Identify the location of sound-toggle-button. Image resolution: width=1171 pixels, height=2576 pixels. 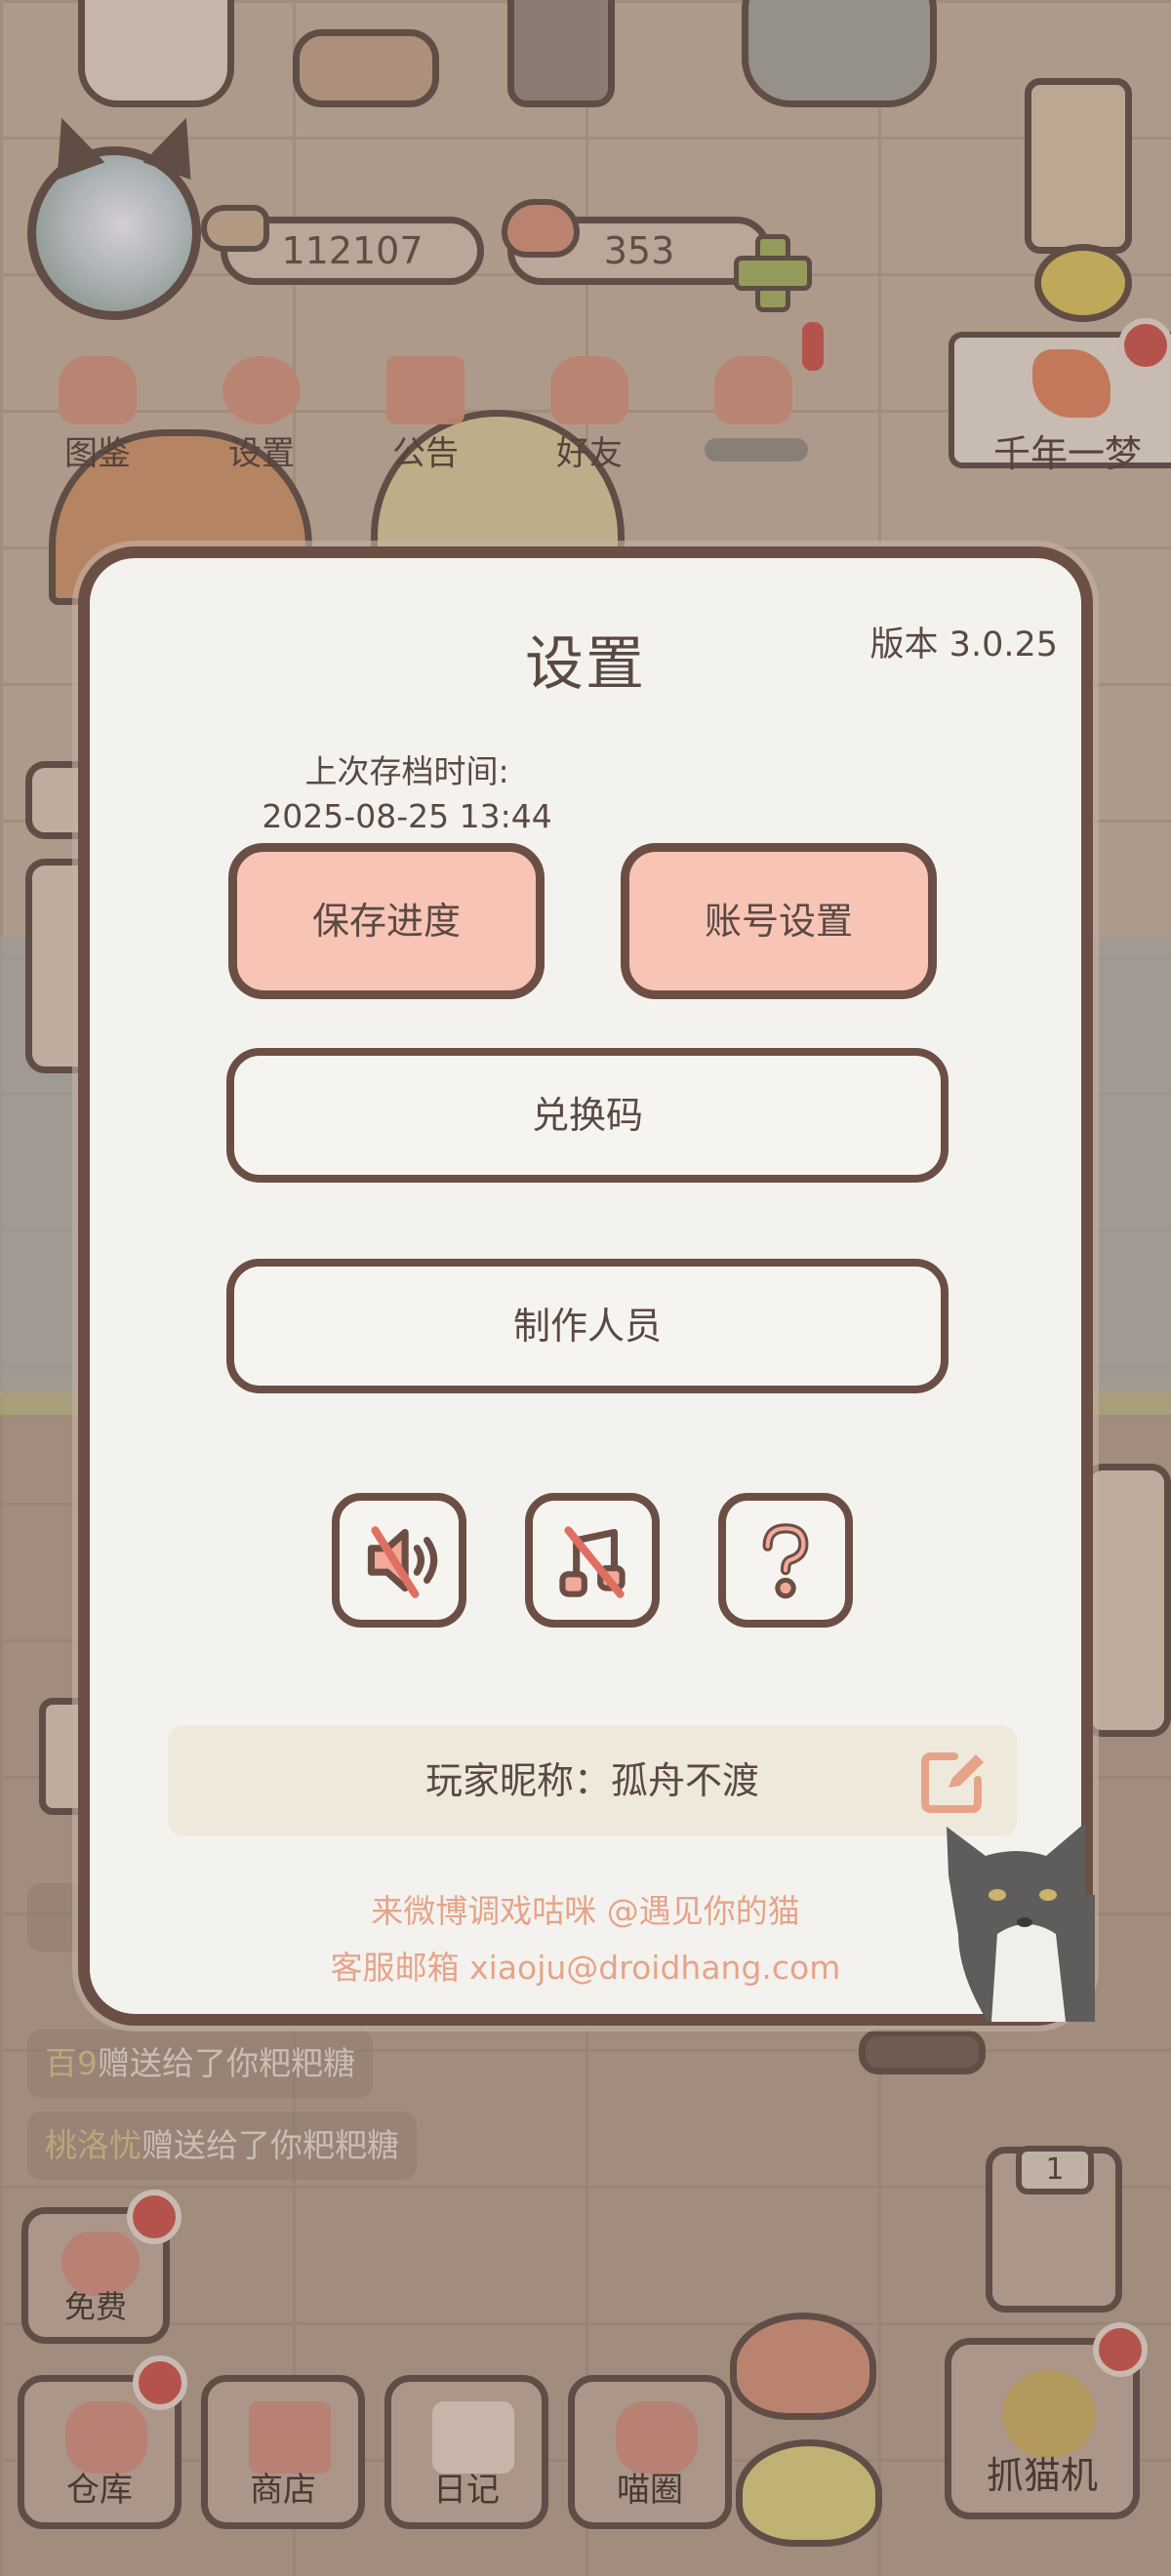
(399, 1560).